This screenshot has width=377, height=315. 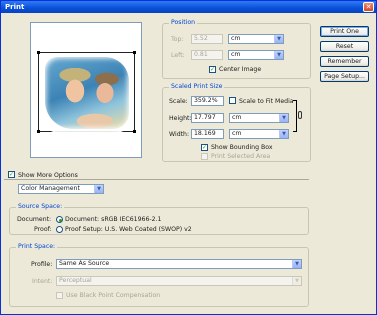 What do you see at coordinates (256, 39) in the screenshot?
I see `top-unit-select: cm ▼` at bounding box center [256, 39].